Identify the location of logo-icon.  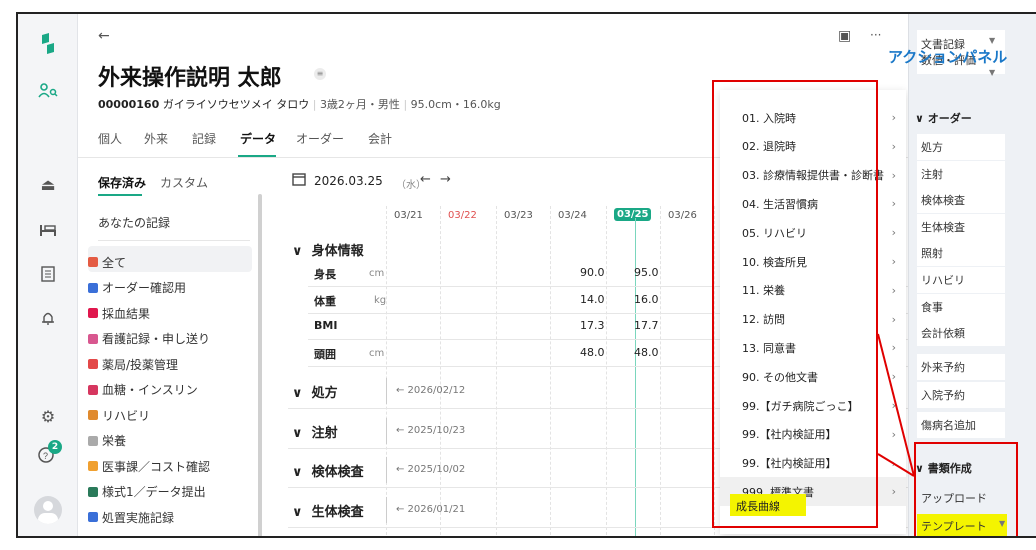
(48, 44).